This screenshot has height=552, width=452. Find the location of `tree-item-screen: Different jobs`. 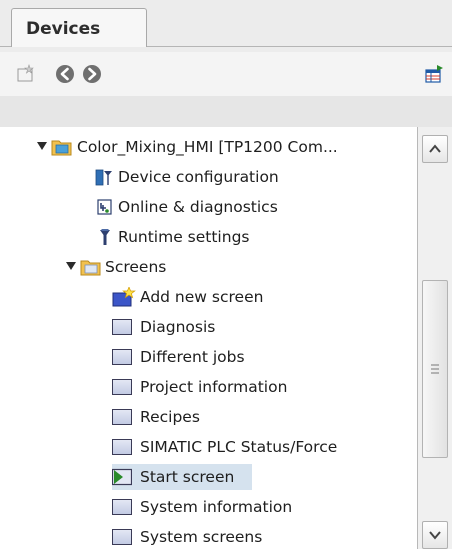

tree-item-screen: Different jobs is located at coordinates (208, 357).